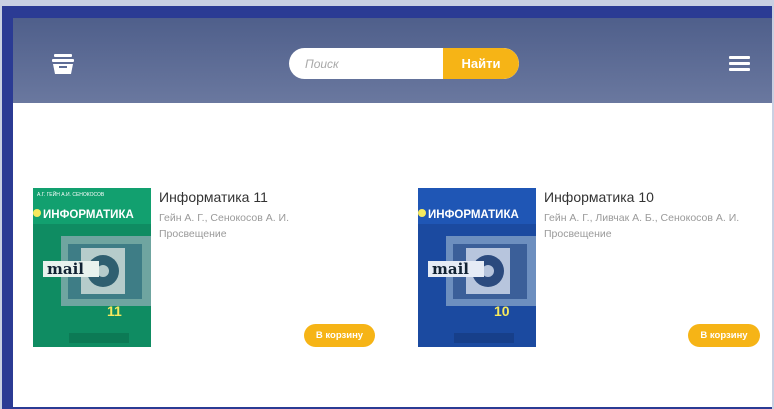 The height and width of the screenshot is (409, 774). I want to click on search-button: Найти, so click(481, 63).